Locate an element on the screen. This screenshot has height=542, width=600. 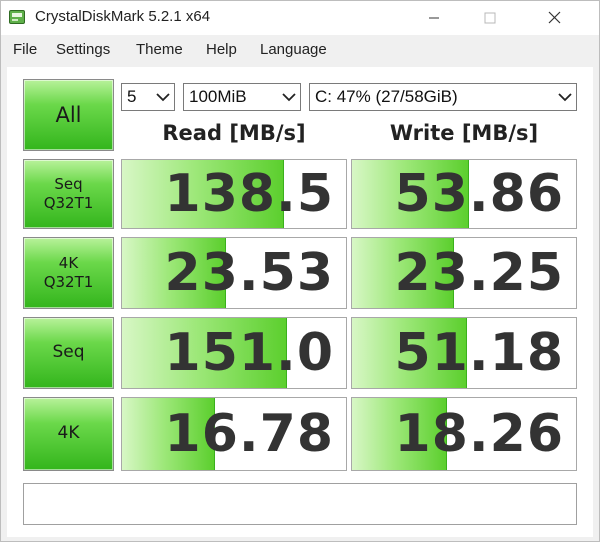
write-value: 18.26 is located at coordinates (479, 434).